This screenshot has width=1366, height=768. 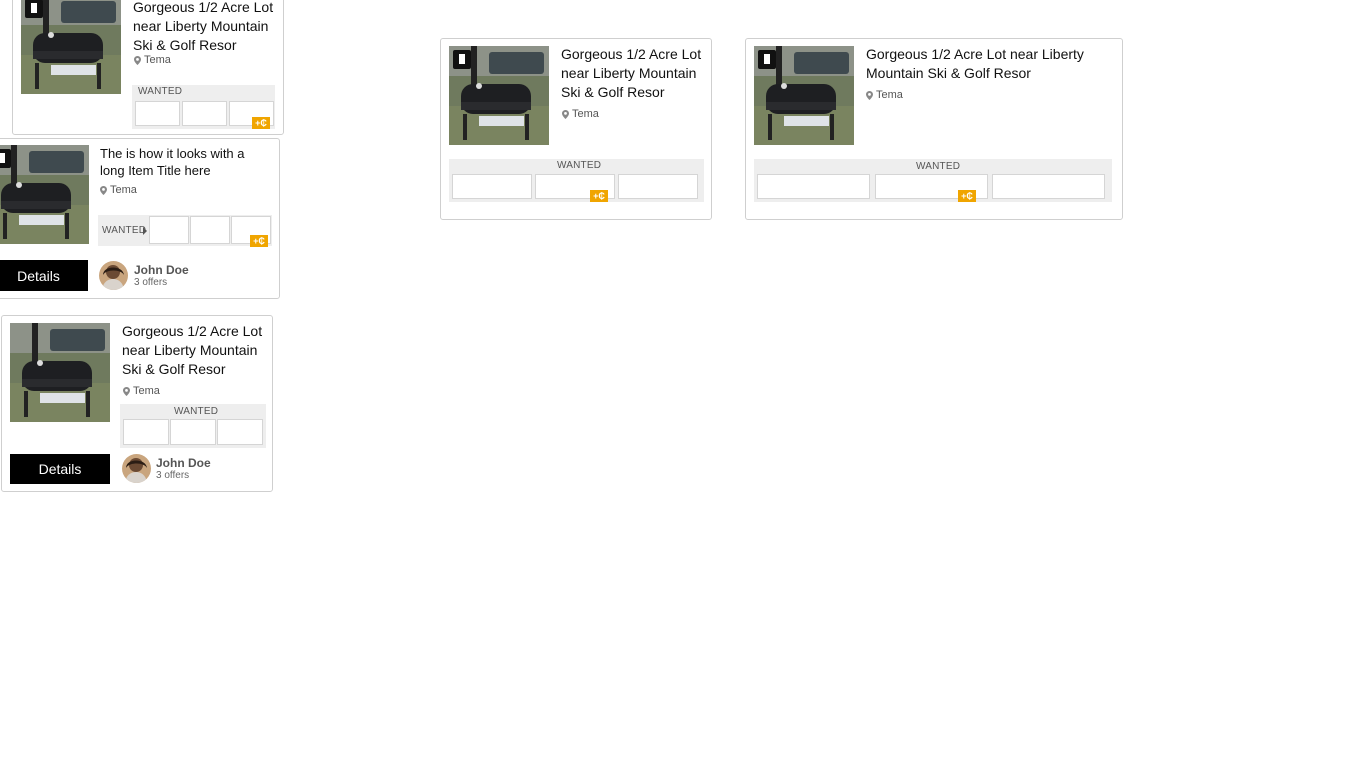 I want to click on wanted-panel: WANTED, so click(x=193, y=426).